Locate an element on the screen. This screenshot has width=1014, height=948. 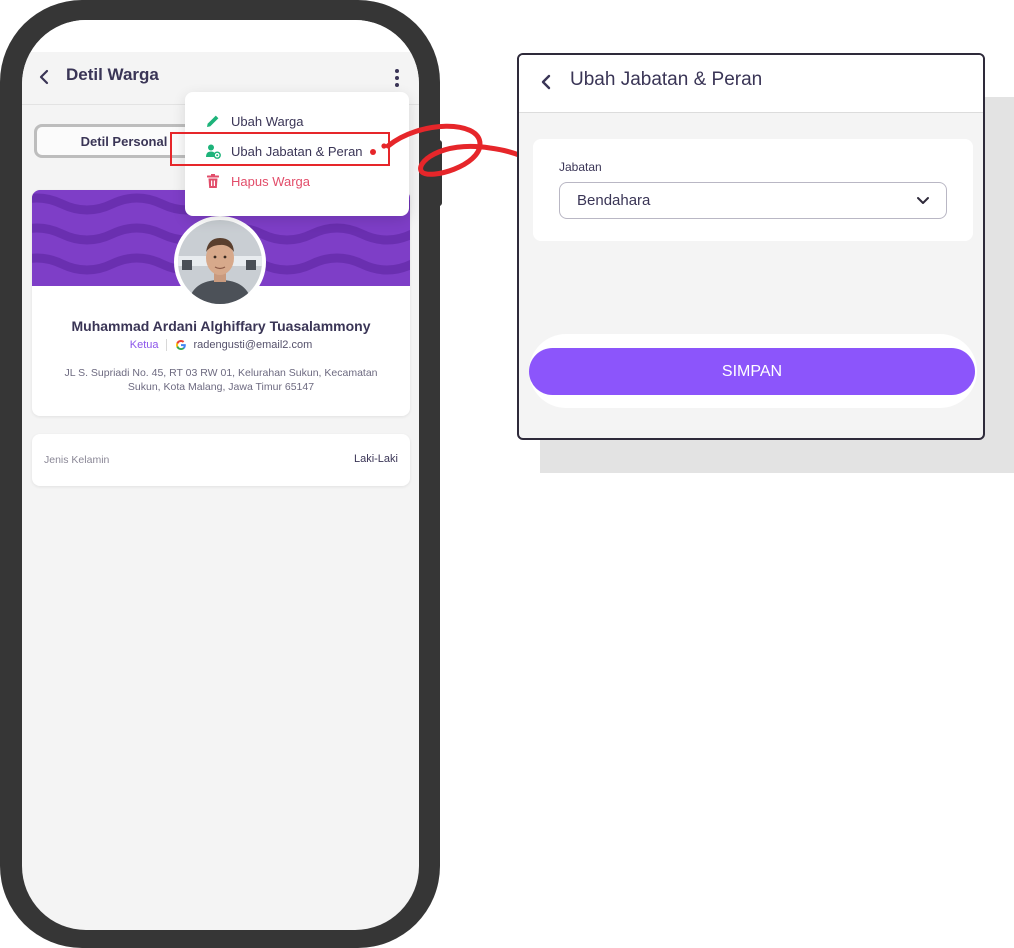
more-vertical-icon is located at coordinates (397, 78).